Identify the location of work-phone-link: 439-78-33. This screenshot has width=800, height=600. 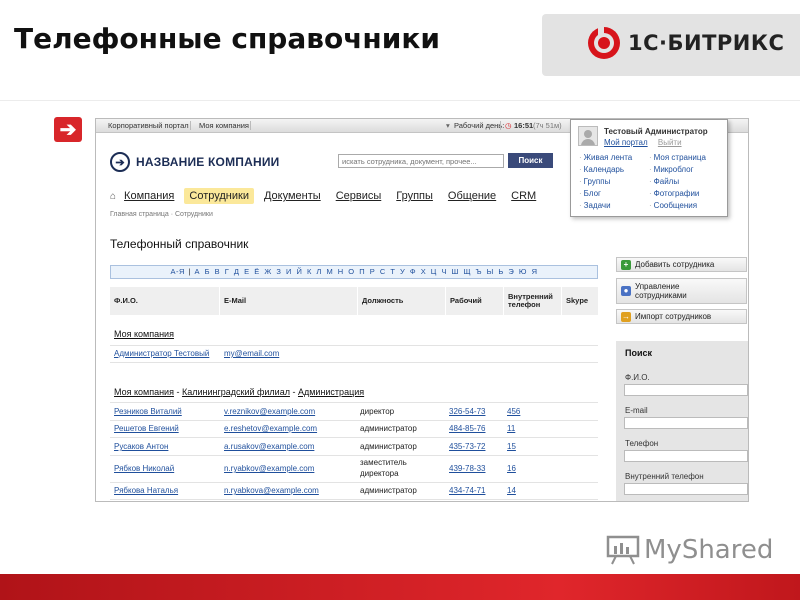
(467, 469).